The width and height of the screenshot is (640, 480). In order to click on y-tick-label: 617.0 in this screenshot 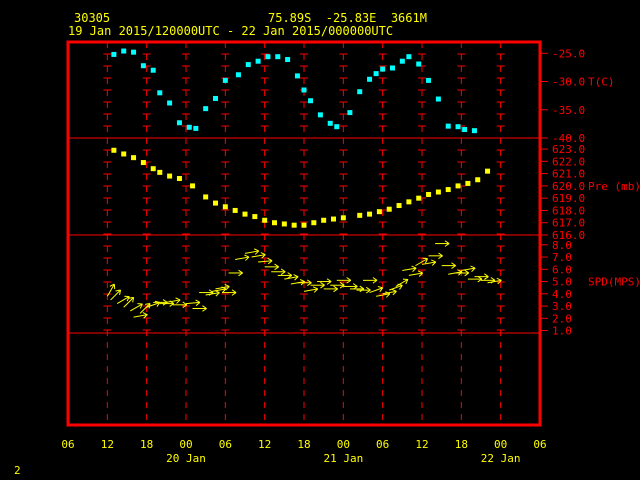, I will do `click(568, 223)`.